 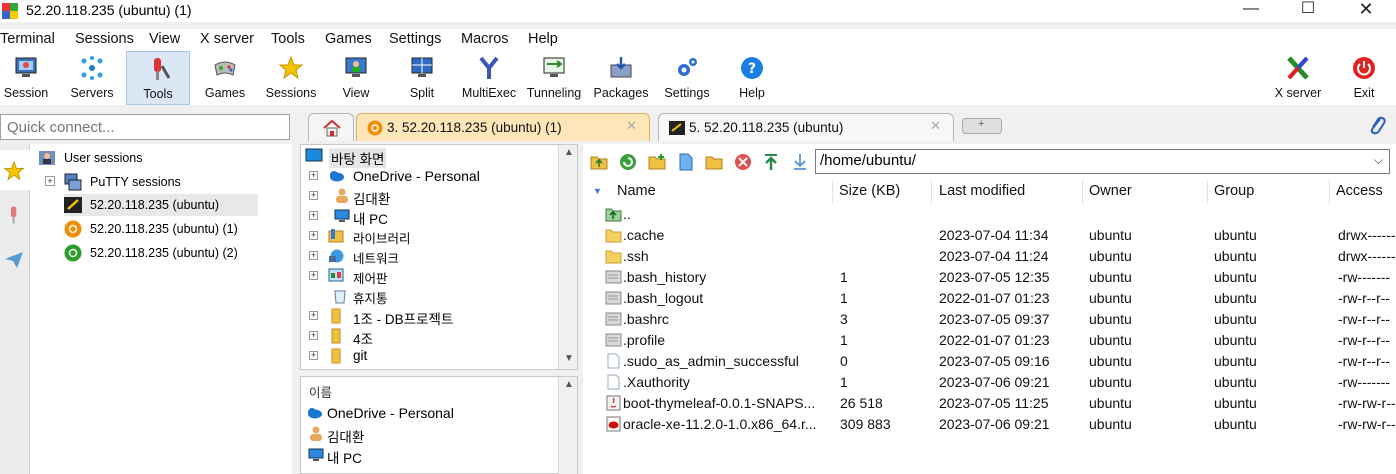 What do you see at coordinates (686, 162) in the screenshot?
I see `new-file-icon` at bounding box center [686, 162].